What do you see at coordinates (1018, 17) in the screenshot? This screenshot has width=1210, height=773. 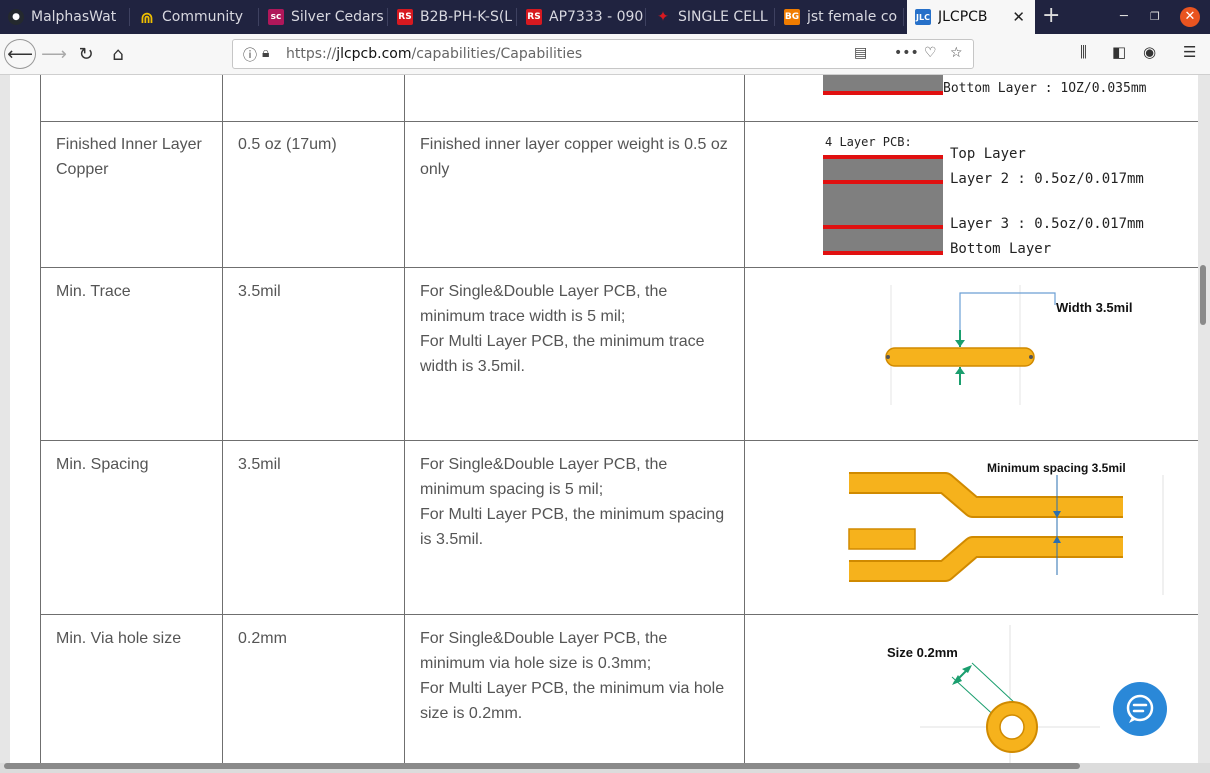 I see `close-tab-icon: ✕` at bounding box center [1018, 17].